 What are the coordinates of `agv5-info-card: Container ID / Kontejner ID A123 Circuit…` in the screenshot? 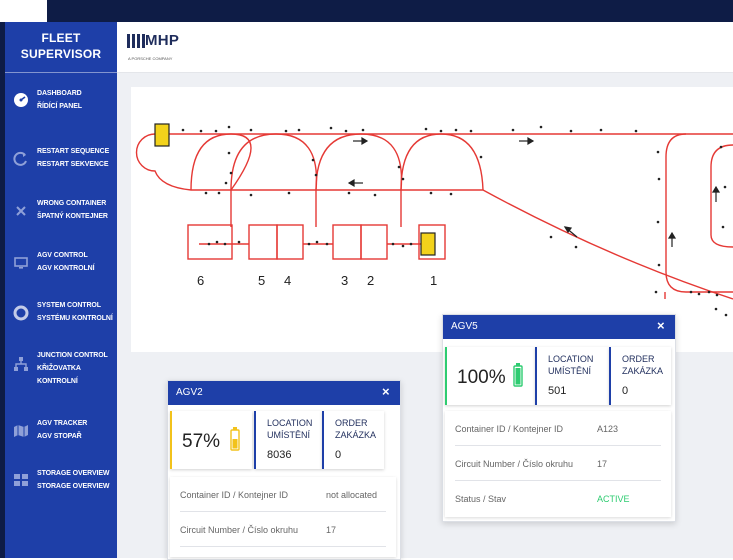 It's located at (558, 464).